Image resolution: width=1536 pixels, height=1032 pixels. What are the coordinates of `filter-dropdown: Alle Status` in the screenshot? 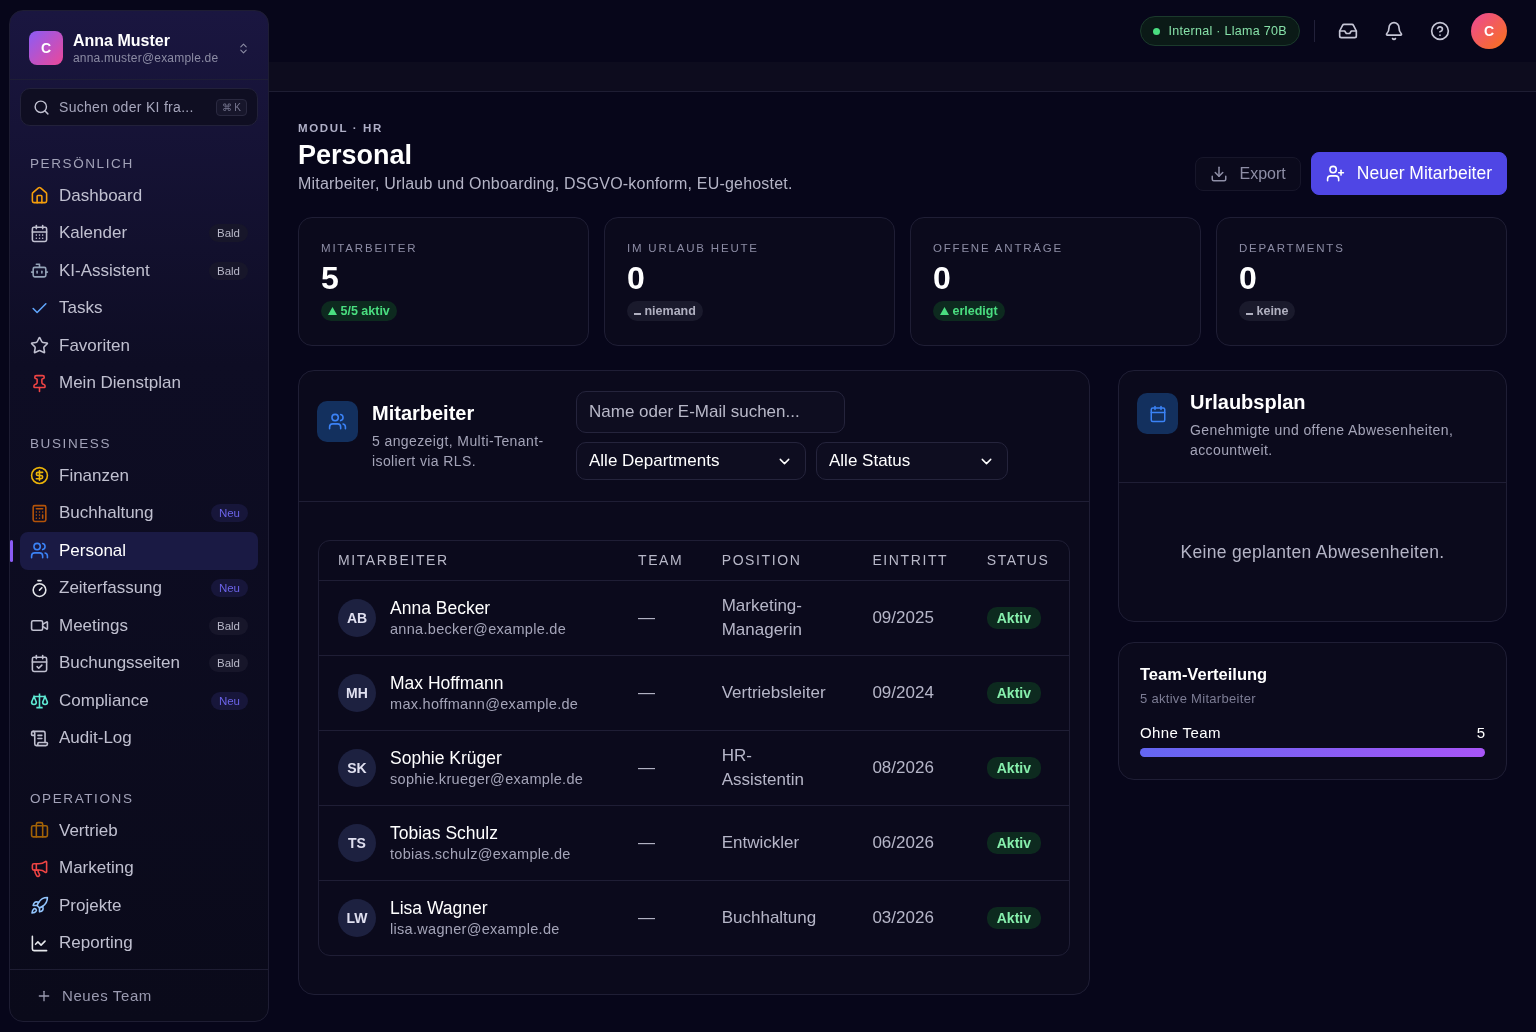 It's located at (912, 461).